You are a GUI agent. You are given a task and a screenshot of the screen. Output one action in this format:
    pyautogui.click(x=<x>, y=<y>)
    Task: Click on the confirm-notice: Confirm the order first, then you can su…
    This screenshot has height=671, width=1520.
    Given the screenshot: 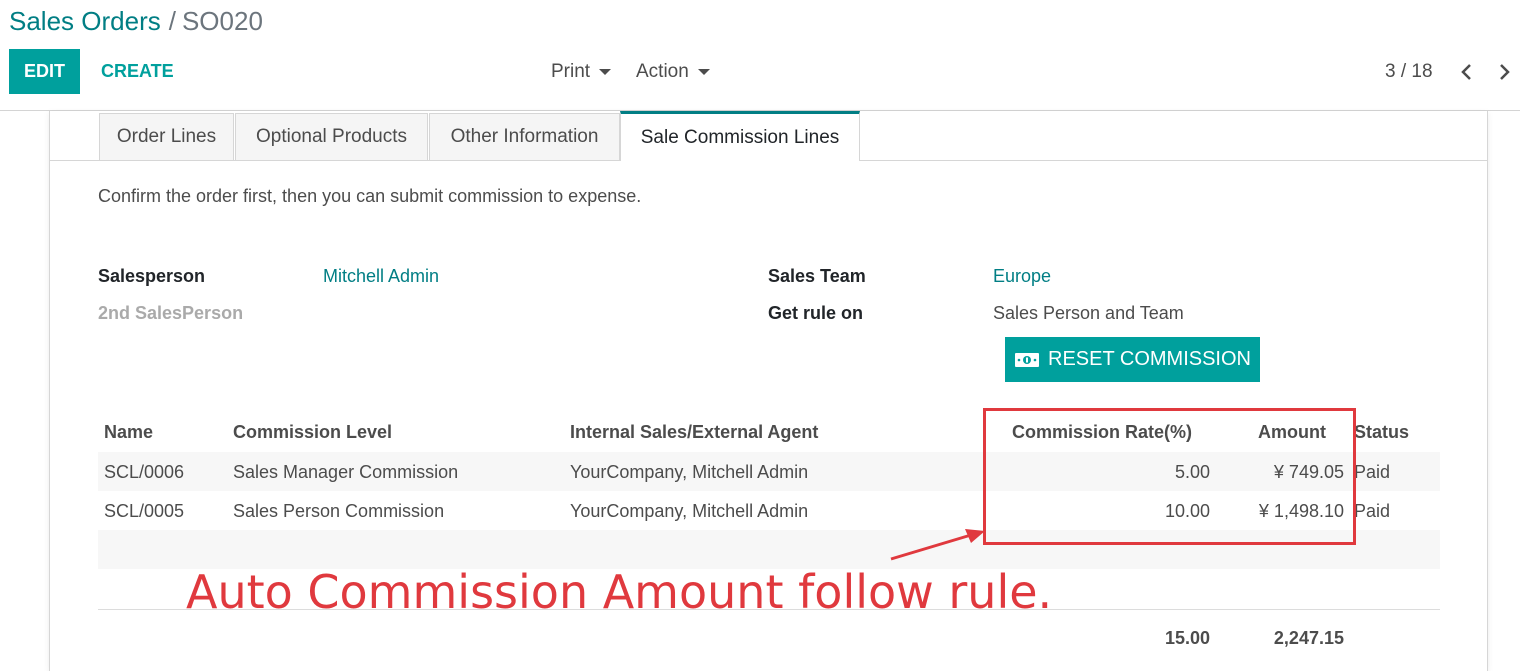 What is the action you would take?
    pyautogui.click(x=370, y=196)
    